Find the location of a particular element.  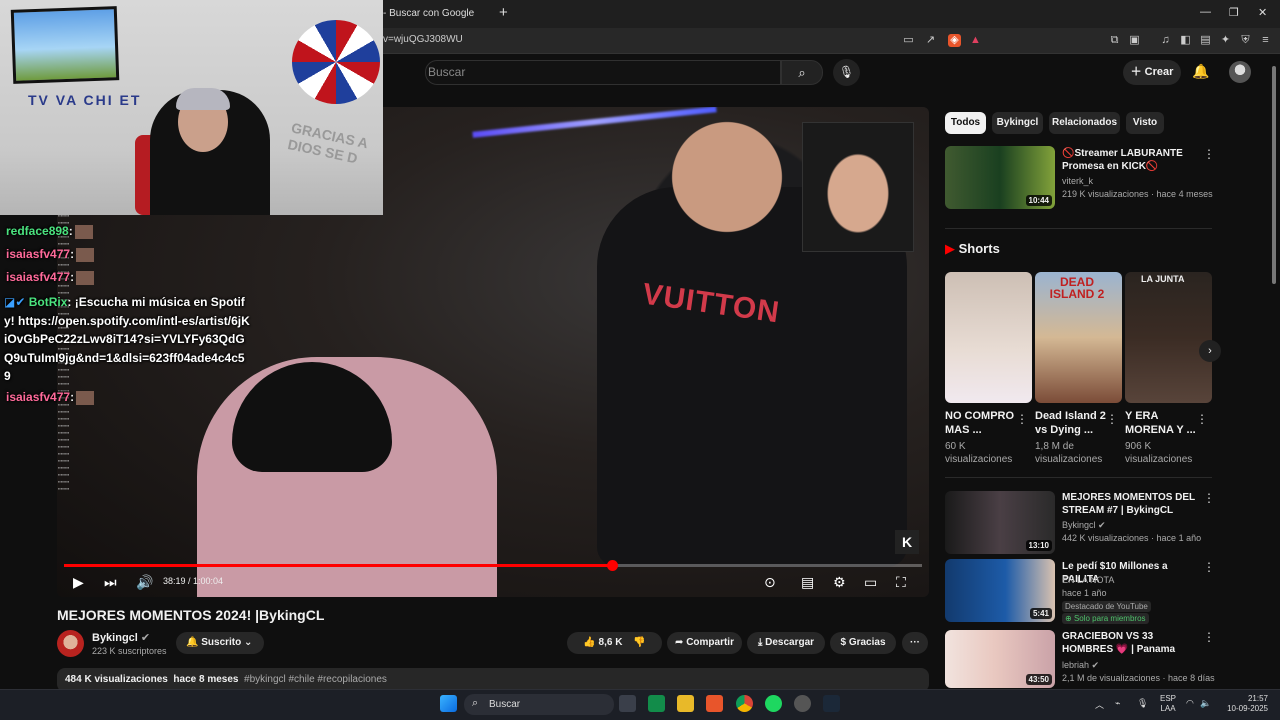

music-icon: ♫ is located at coordinates (1165, 40).